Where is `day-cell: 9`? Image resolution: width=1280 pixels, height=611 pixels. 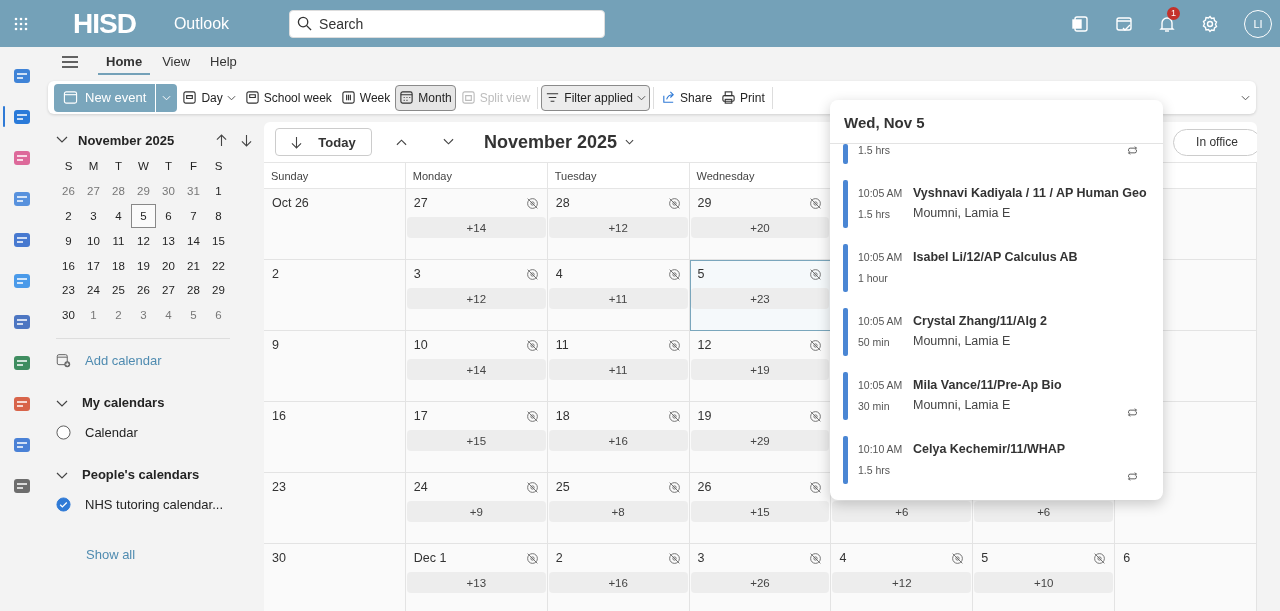
day-cell: 9 is located at coordinates (68, 241).